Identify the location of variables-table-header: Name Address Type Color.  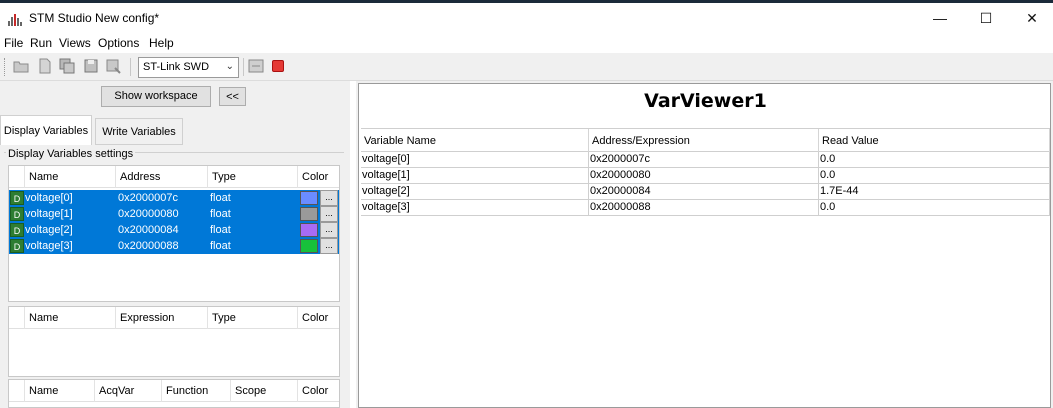
(174, 177).